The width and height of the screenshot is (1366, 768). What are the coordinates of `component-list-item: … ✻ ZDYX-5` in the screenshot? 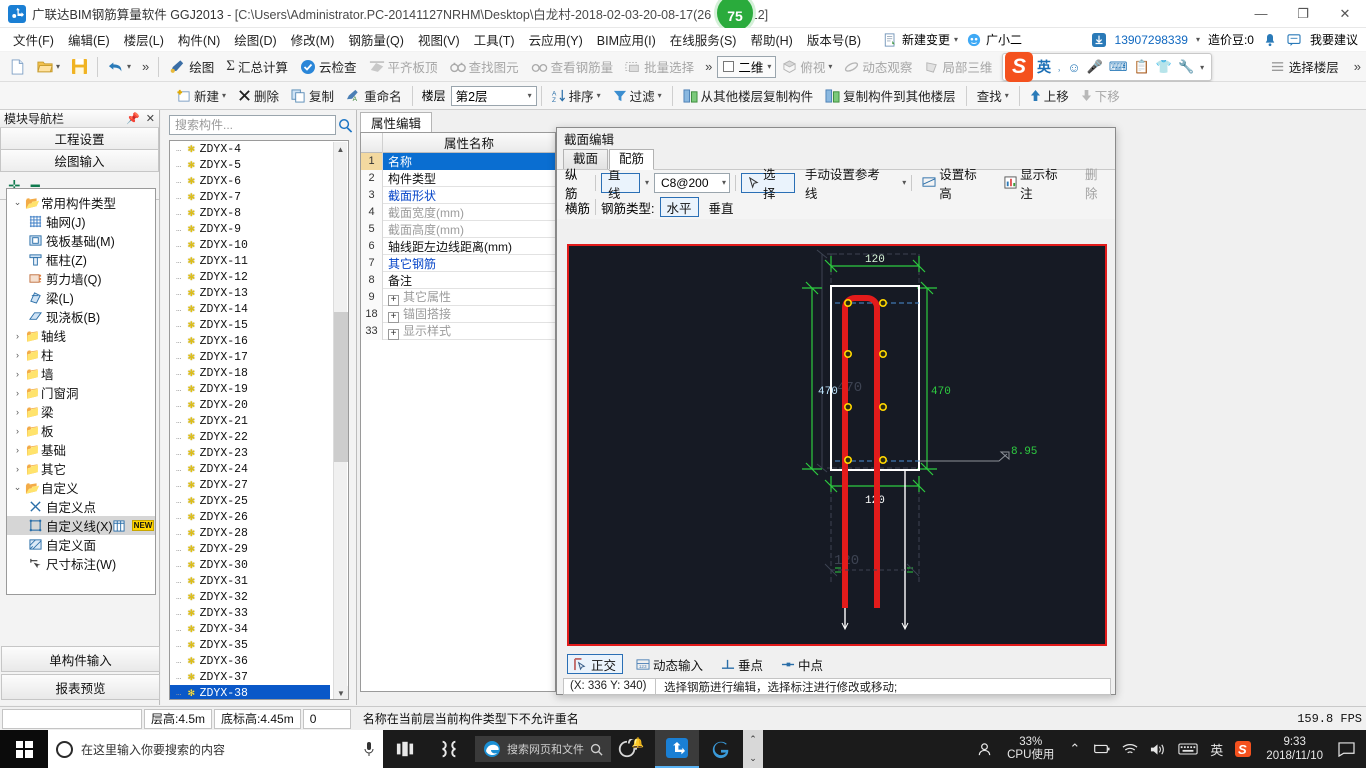 It's located at (259, 165).